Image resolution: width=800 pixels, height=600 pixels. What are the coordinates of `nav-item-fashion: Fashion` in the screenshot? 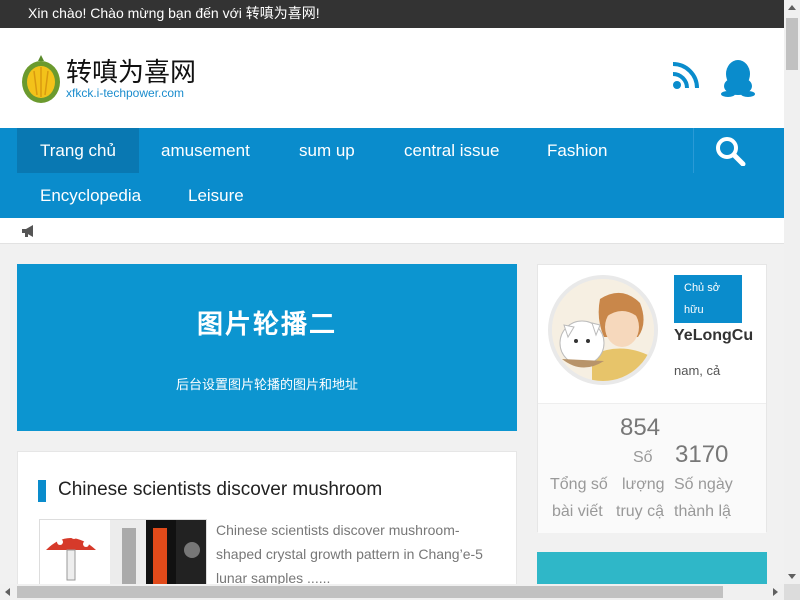 It's located at (577, 150).